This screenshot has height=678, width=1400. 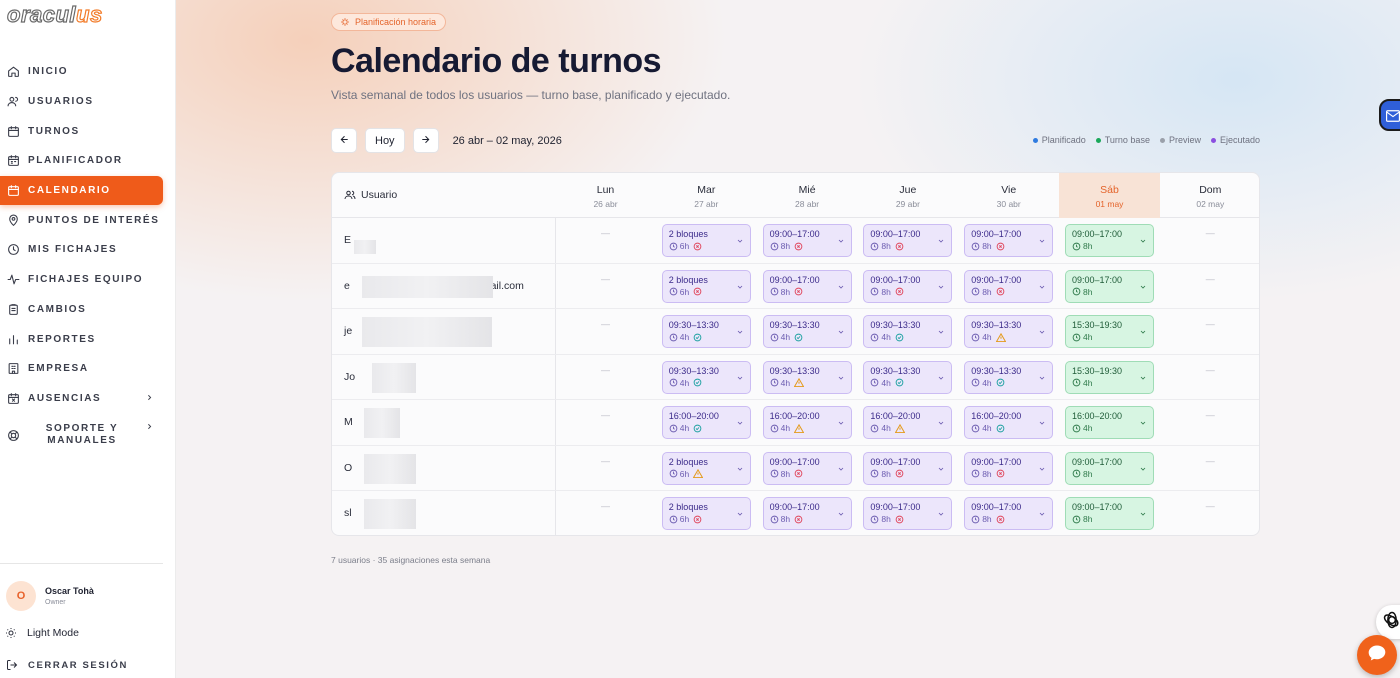 What do you see at coordinates (88, 435) in the screenshot?
I see `sidebar-item-soporte-y-manuales: SOPORTE Y MANUALES` at bounding box center [88, 435].